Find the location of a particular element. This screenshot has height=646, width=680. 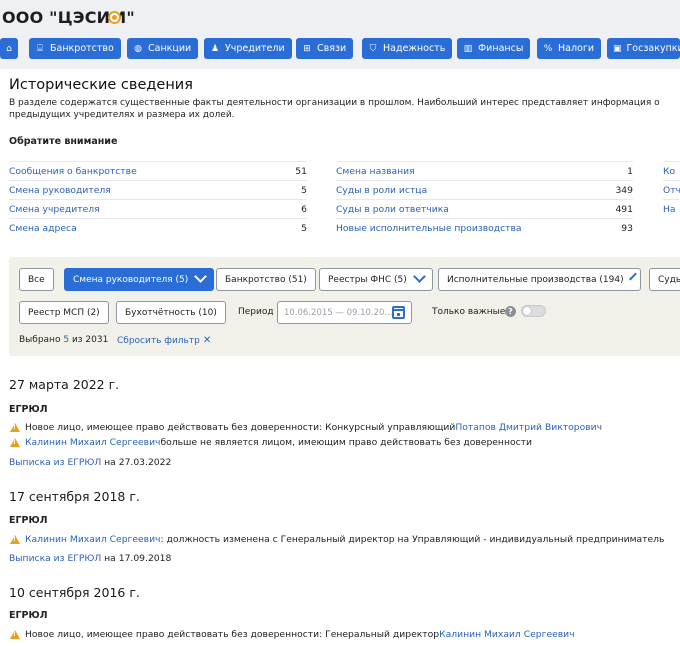

stat-row: Ко is located at coordinates (671, 170).